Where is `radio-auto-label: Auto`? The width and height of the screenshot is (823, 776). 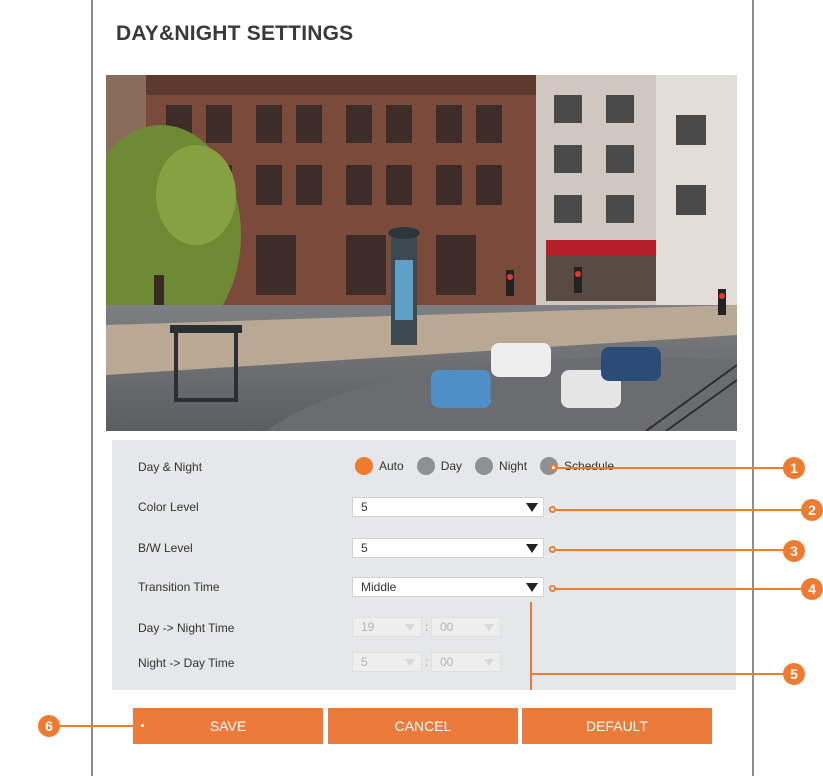 radio-auto-label: Auto is located at coordinates (391, 466).